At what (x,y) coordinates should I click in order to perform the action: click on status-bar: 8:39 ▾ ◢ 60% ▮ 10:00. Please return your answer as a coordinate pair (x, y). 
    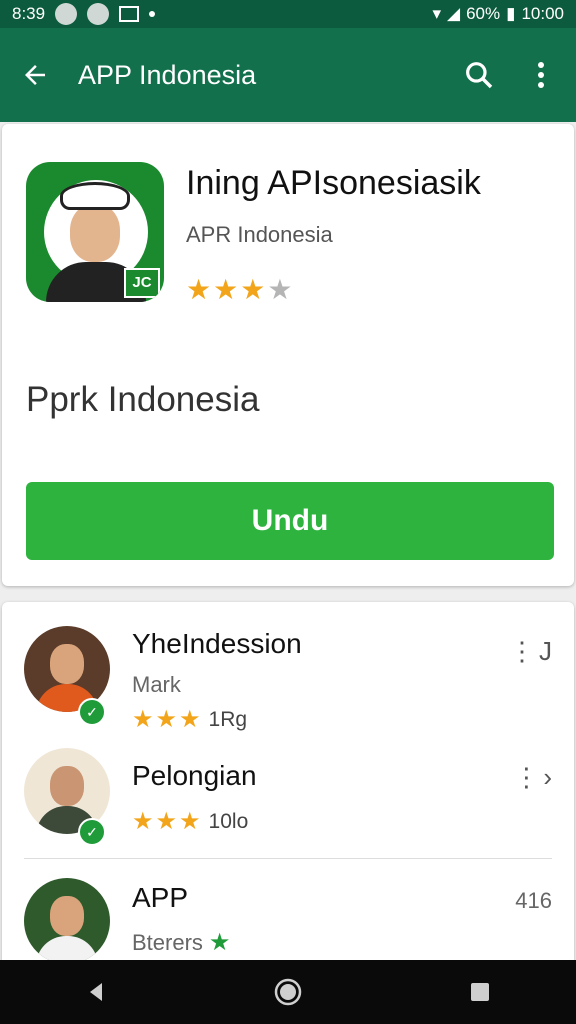
    Looking at the image, I should click on (288, 14).